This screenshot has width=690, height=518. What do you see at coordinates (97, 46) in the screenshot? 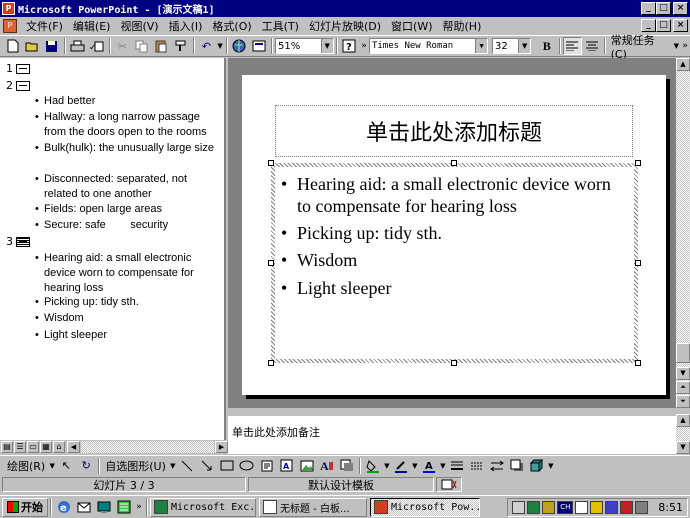
I see `spellcheck-icon: ✓` at bounding box center [97, 46].